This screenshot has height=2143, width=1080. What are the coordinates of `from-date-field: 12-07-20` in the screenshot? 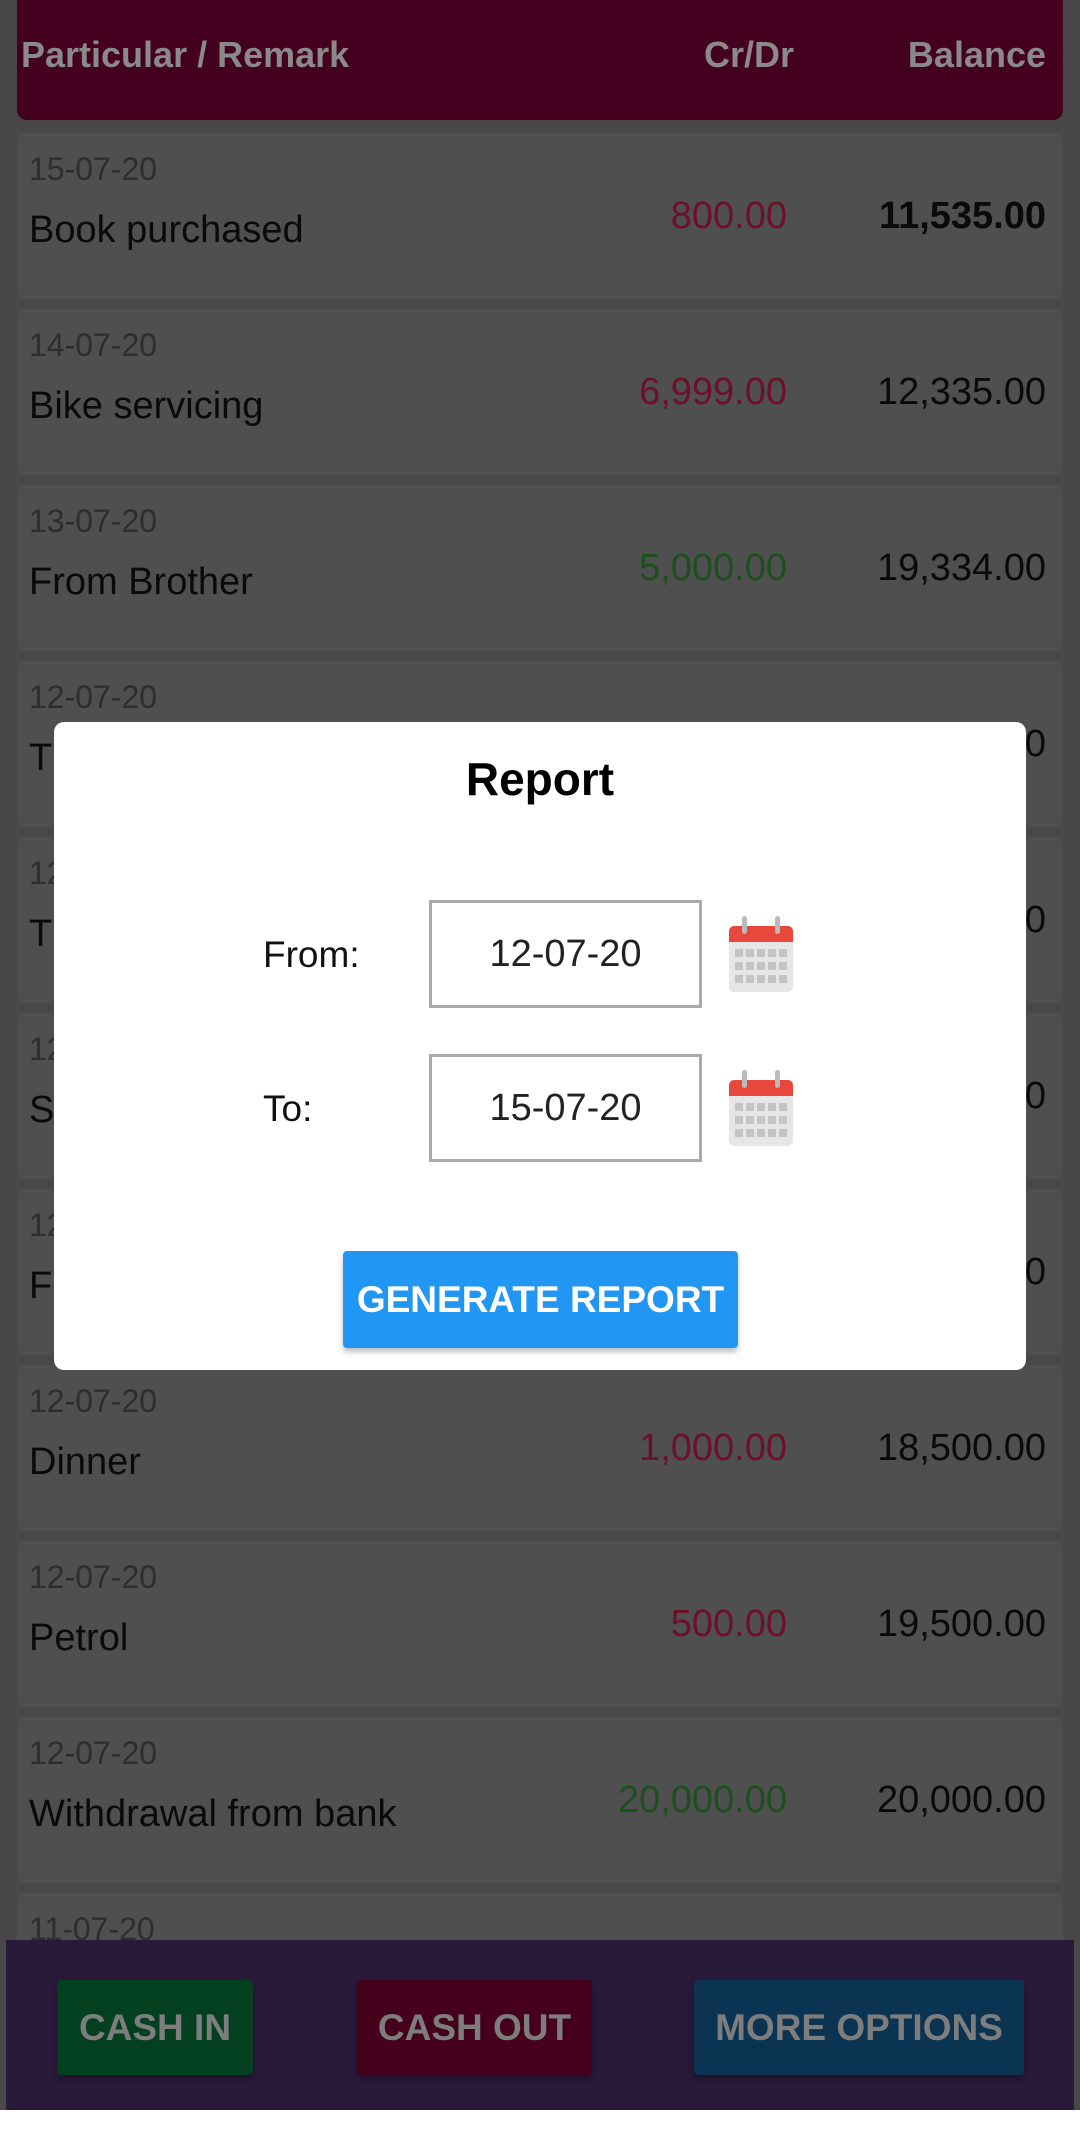 It's located at (565, 954).